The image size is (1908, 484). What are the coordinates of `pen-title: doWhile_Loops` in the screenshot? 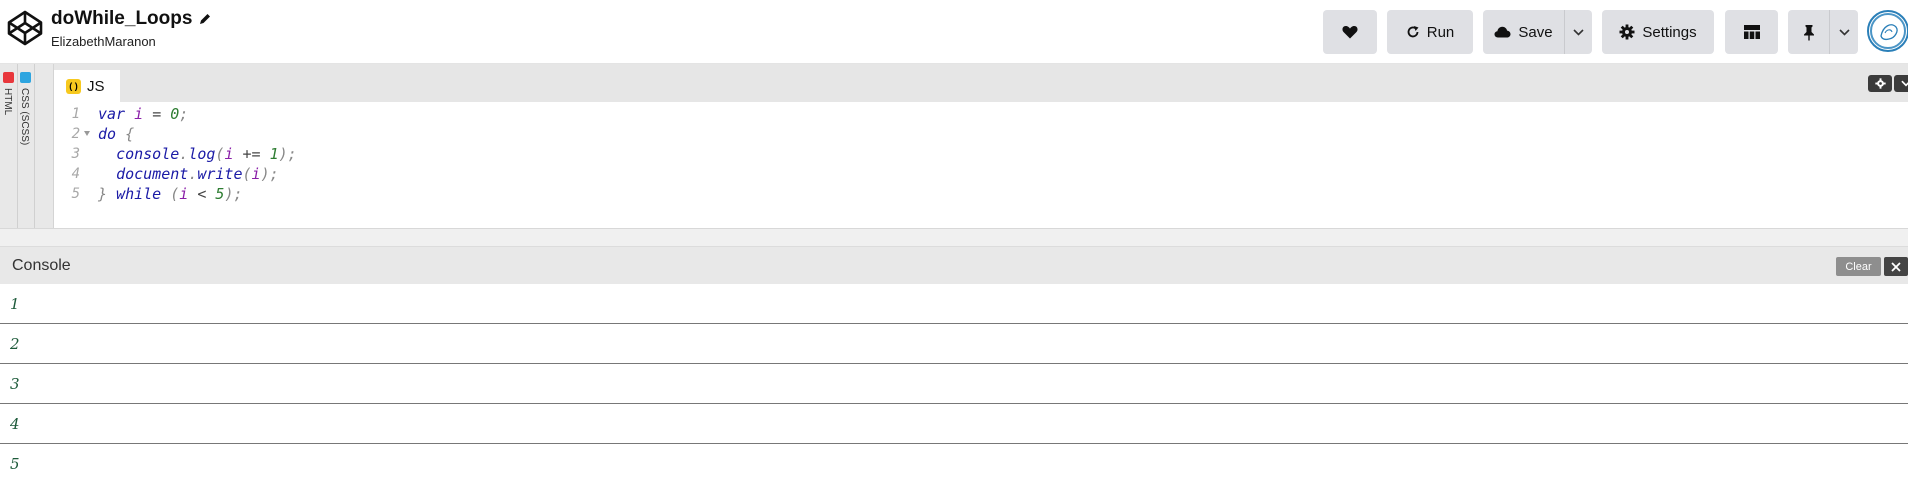 It's located at (131, 19).